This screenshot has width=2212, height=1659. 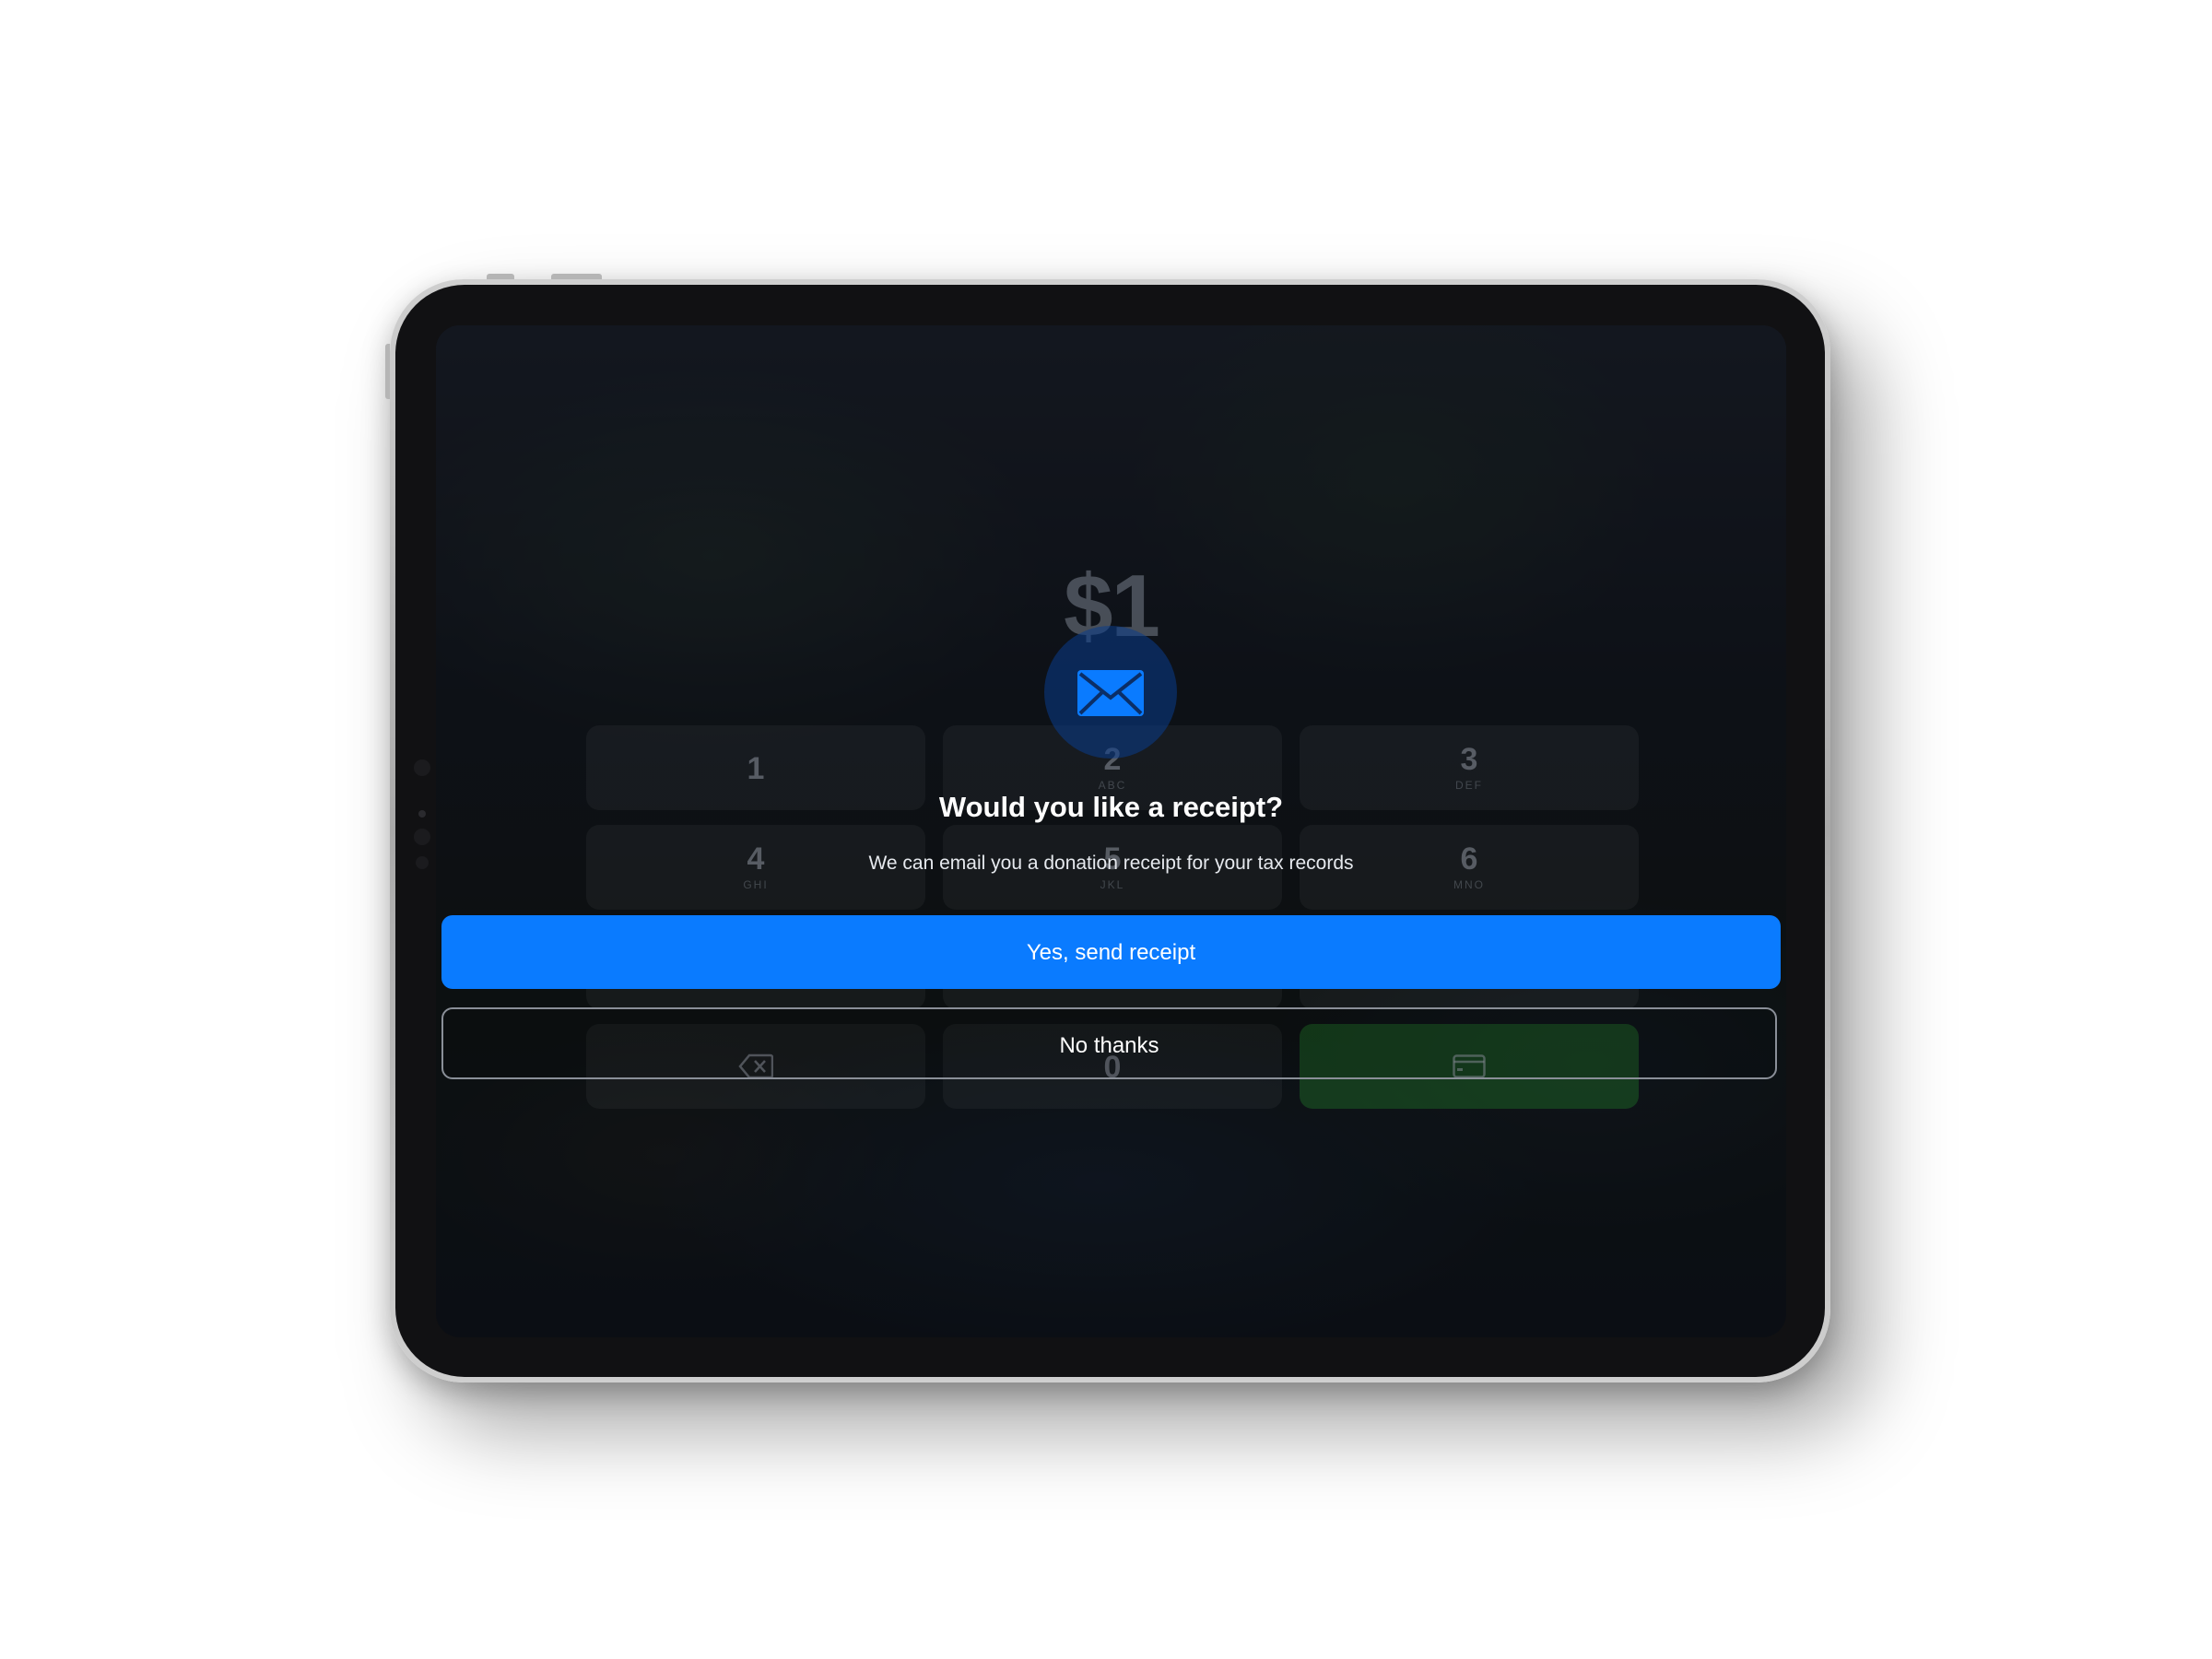 What do you see at coordinates (1109, 1043) in the screenshot?
I see `no-thanks-button: No thanks` at bounding box center [1109, 1043].